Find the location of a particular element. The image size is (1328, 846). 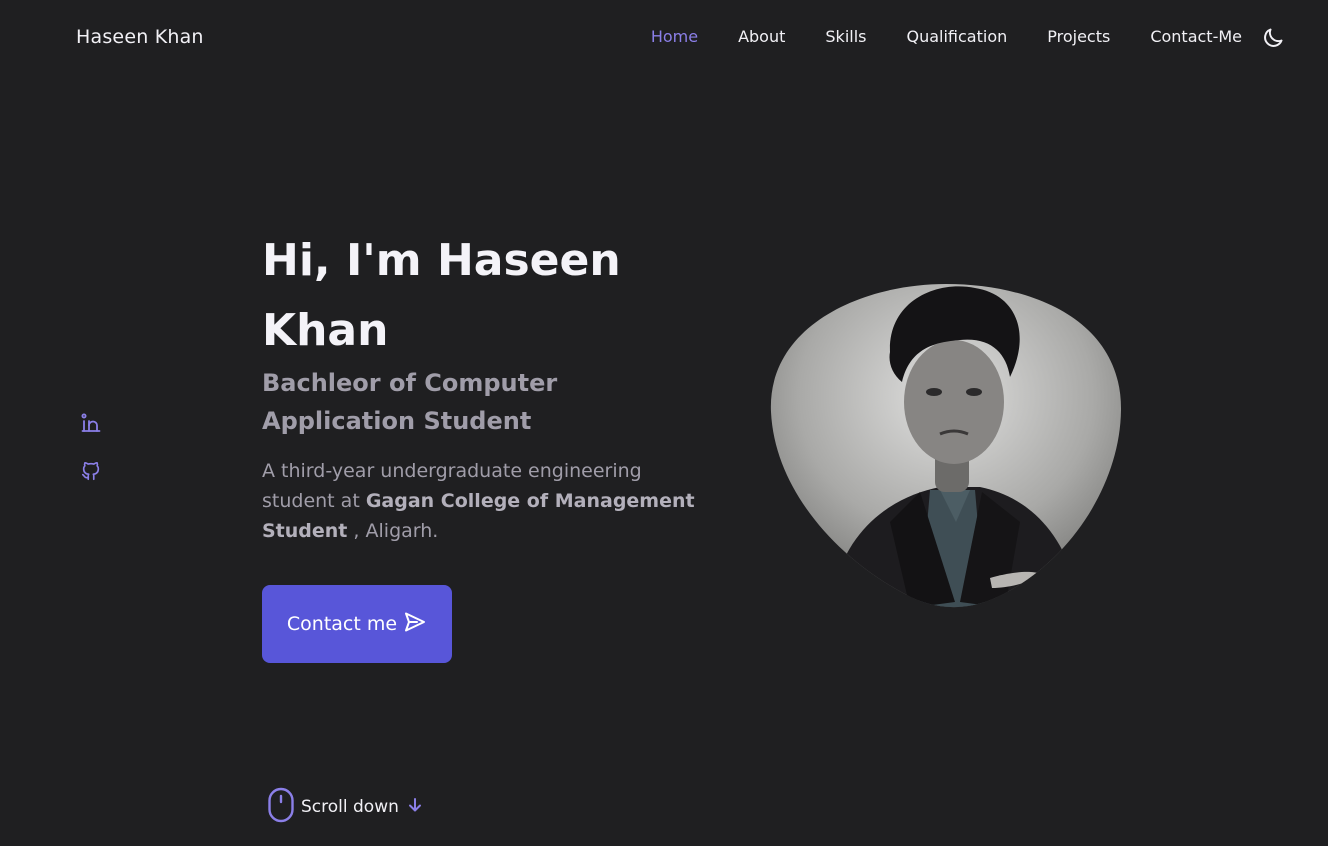

social-links is located at coordinates (91, 447).